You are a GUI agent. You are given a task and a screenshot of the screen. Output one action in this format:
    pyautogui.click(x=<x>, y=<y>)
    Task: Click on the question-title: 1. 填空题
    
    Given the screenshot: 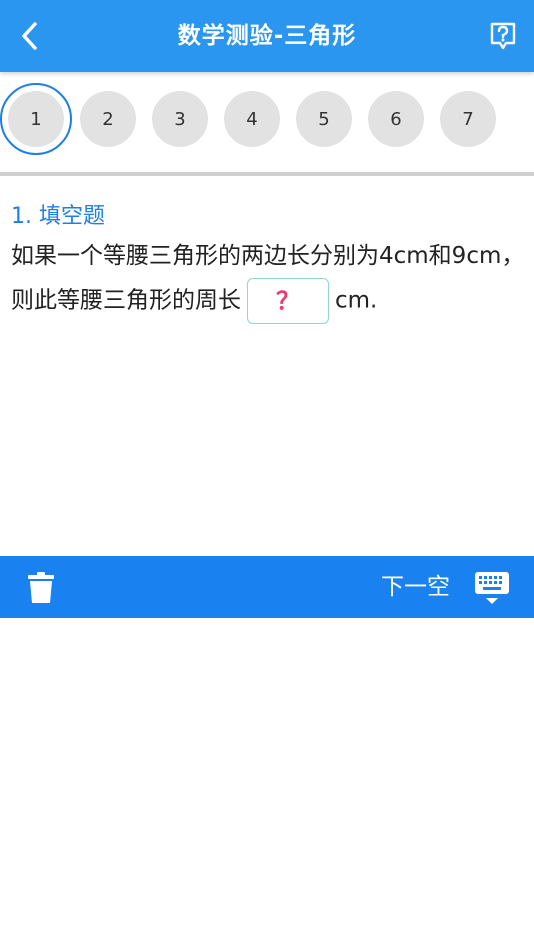 What is the action you would take?
    pyautogui.click(x=58, y=216)
    